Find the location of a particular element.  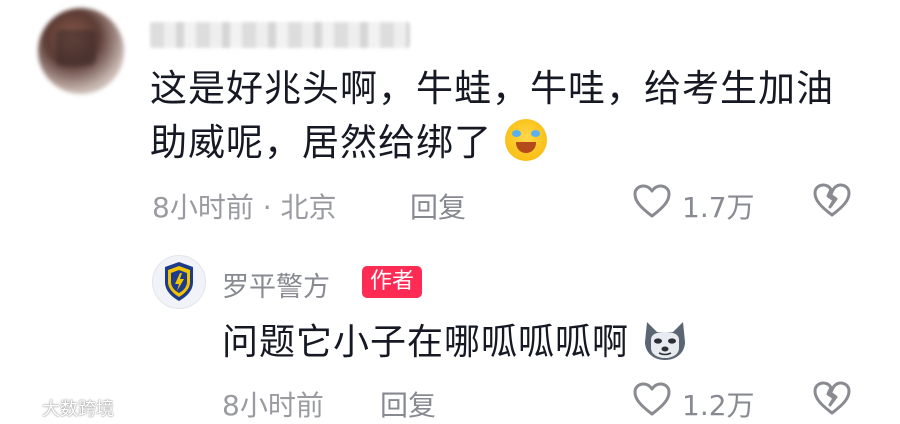

watermark: 大数跨境 is located at coordinates (61, 408).